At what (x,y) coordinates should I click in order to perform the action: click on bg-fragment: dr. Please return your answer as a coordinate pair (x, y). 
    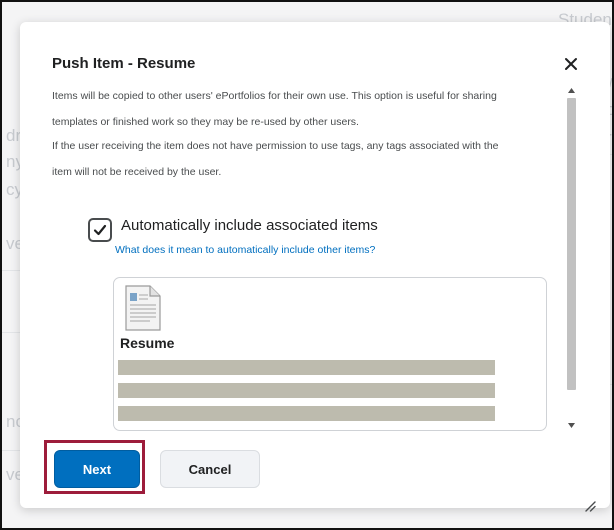
    Looking at the image, I should click on (14, 135).